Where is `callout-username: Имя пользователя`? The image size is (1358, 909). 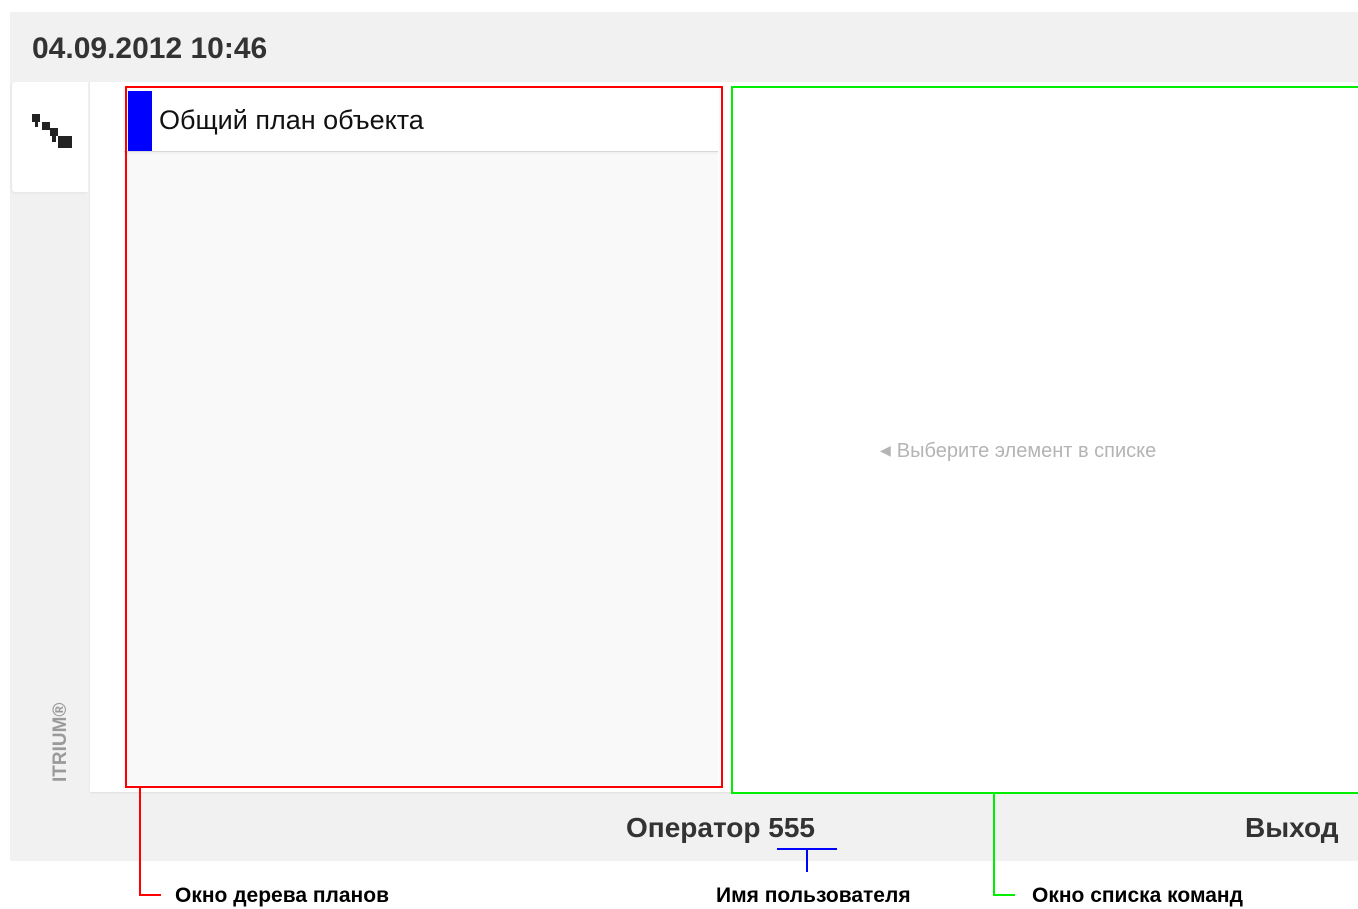 callout-username: Имя пользователя is located at coordinates (813, 895).